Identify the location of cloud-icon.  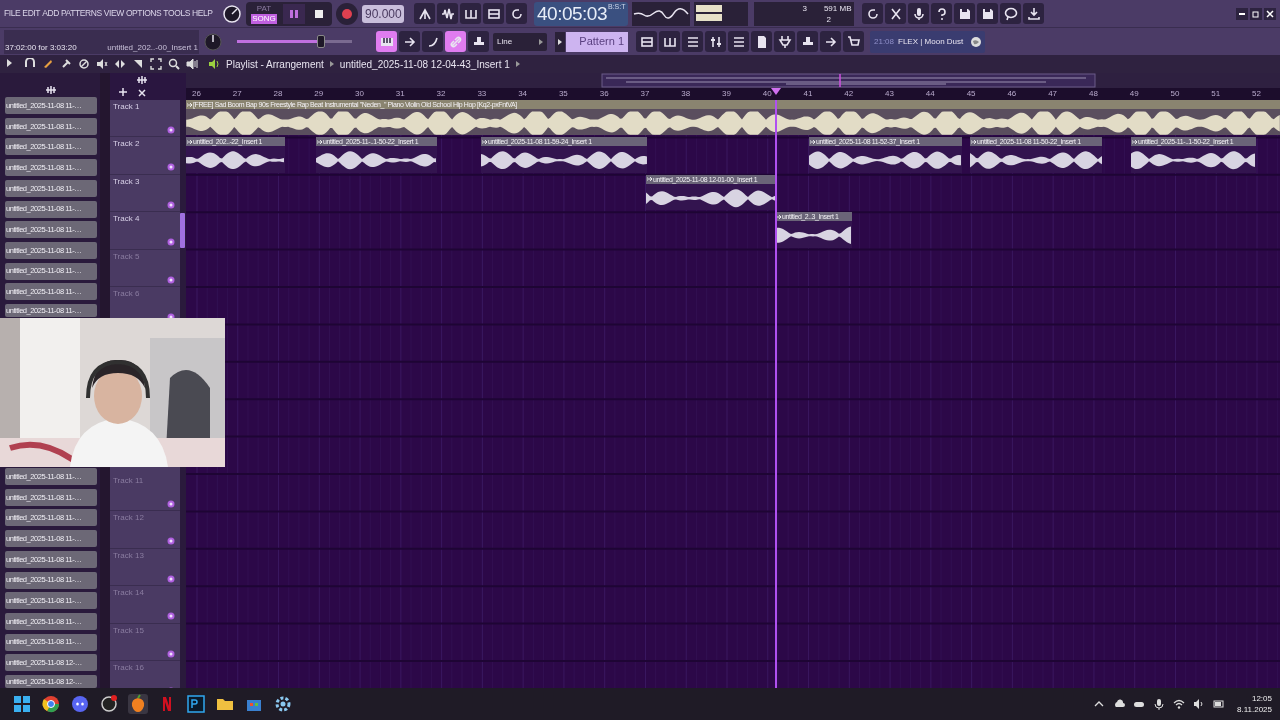
(1119, 704).